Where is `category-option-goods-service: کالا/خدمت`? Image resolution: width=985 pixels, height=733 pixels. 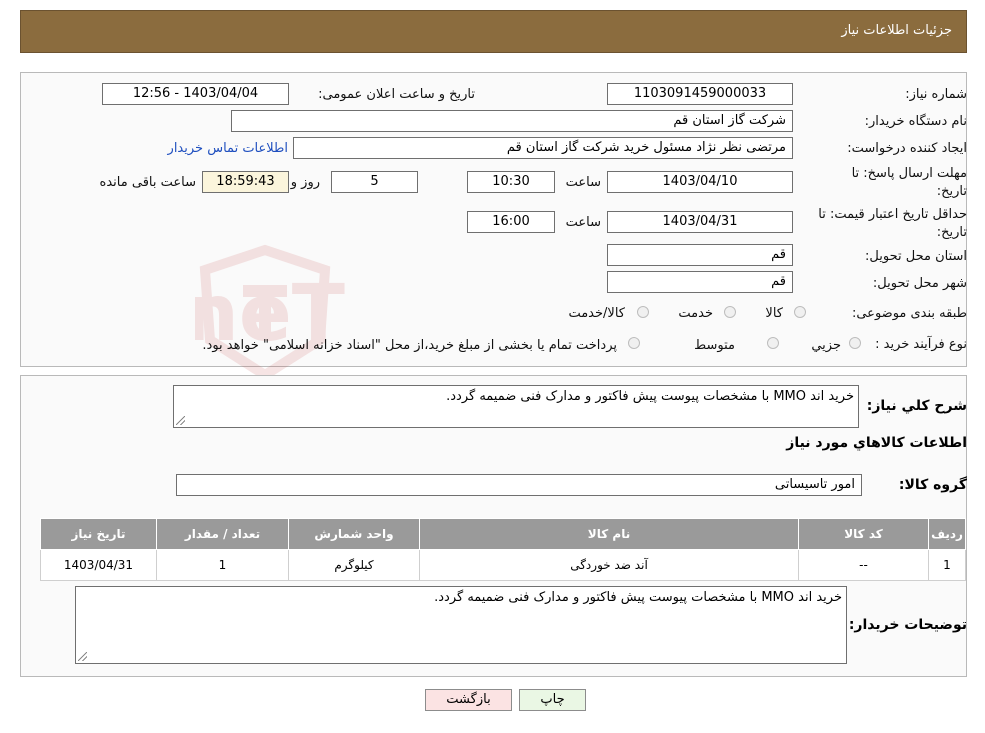
category-option-goods-service: کالا/خدمت is located at coordinates (596, 313).